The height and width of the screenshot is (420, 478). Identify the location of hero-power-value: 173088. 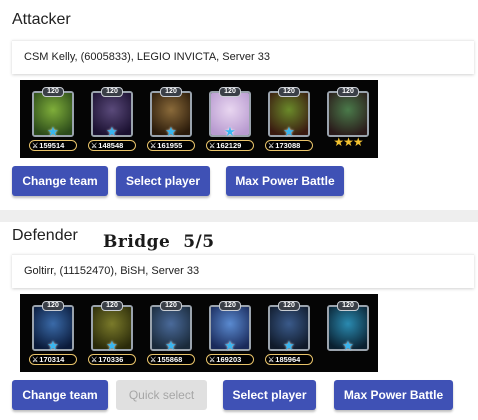
(288, 145).